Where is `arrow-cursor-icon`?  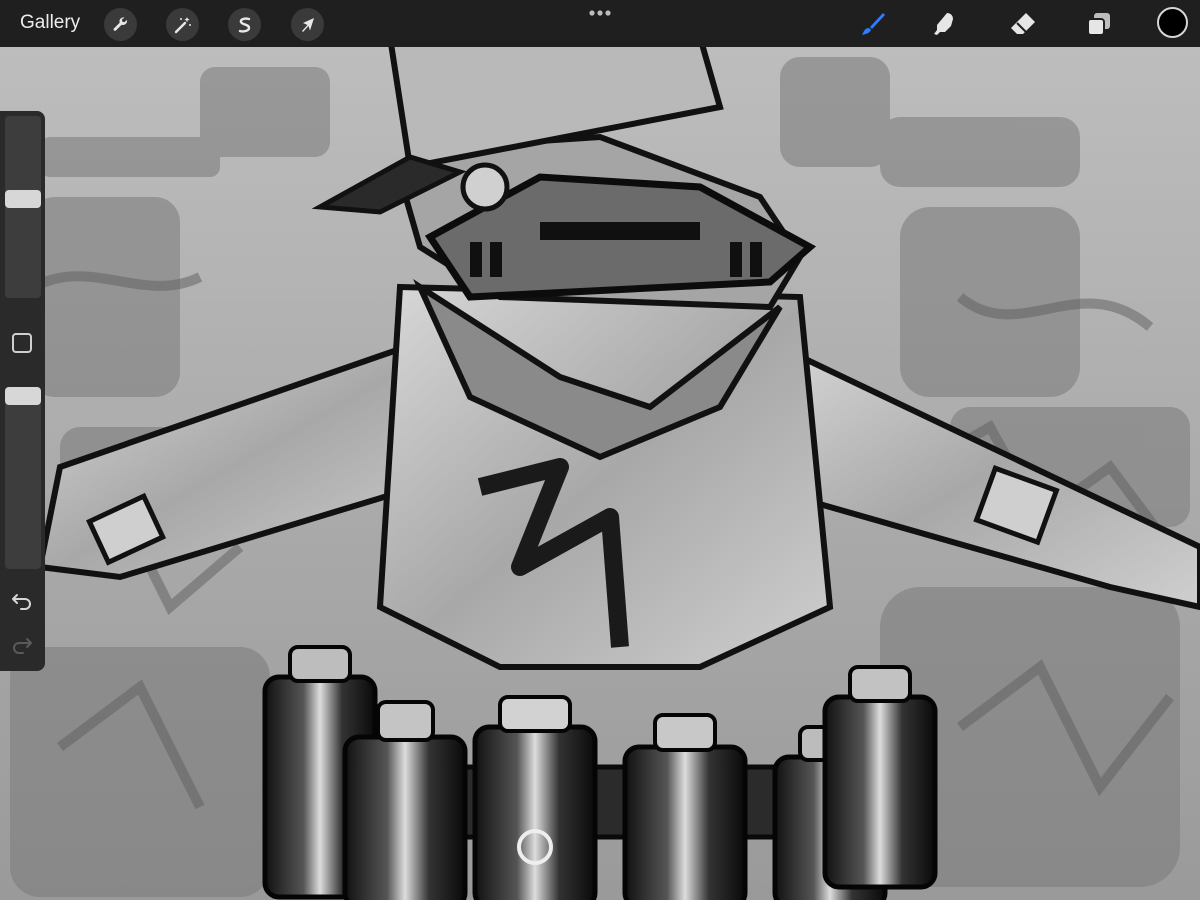 arrow-cursor-icon is located at coordinates (307, 24).